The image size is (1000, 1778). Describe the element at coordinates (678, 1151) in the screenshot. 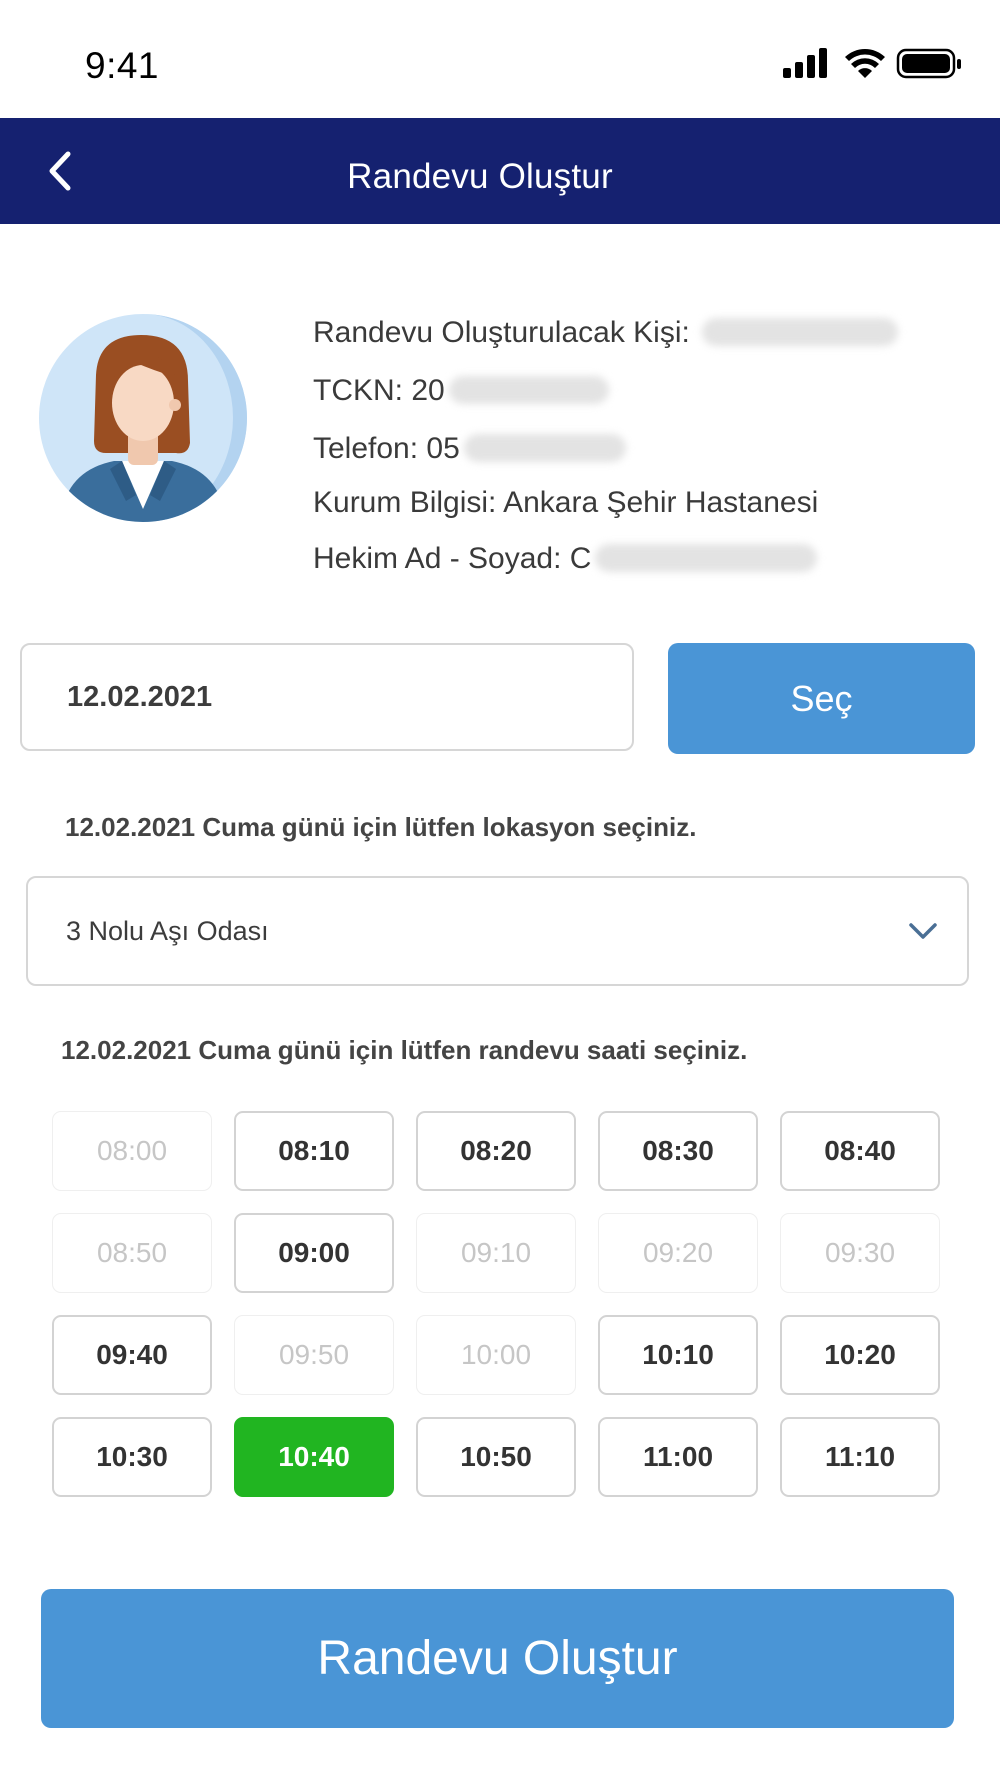

I see `time-slot-0830: 08:30` at that location.